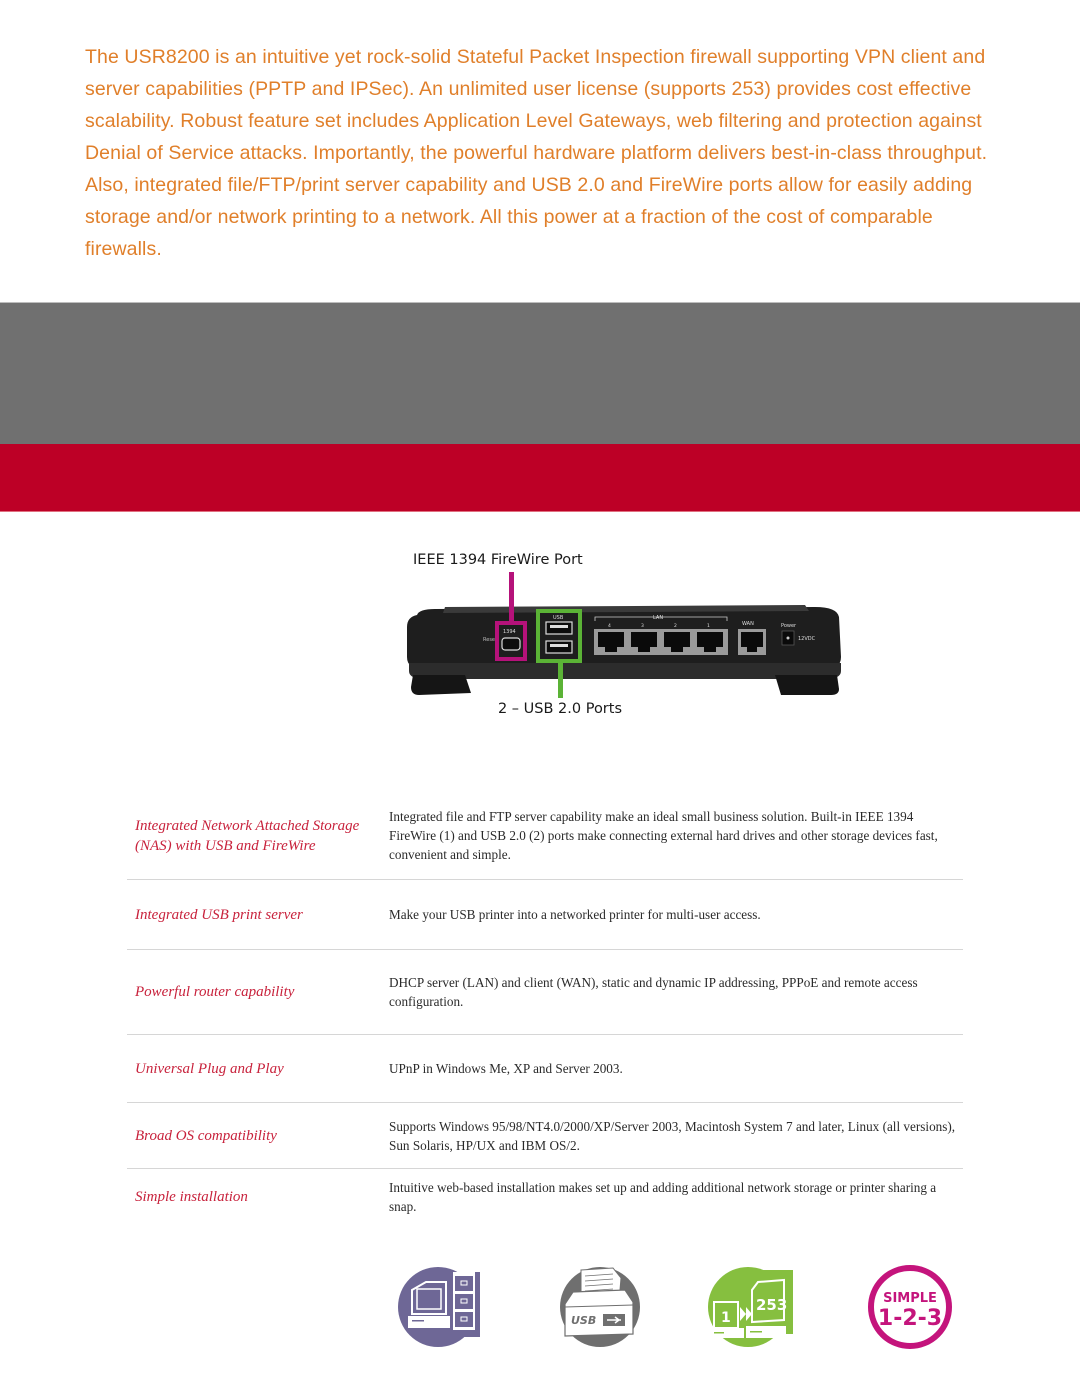 This screenshot has width=1080, height=1397. I want to click on router-foot-right, so click(807, 685).